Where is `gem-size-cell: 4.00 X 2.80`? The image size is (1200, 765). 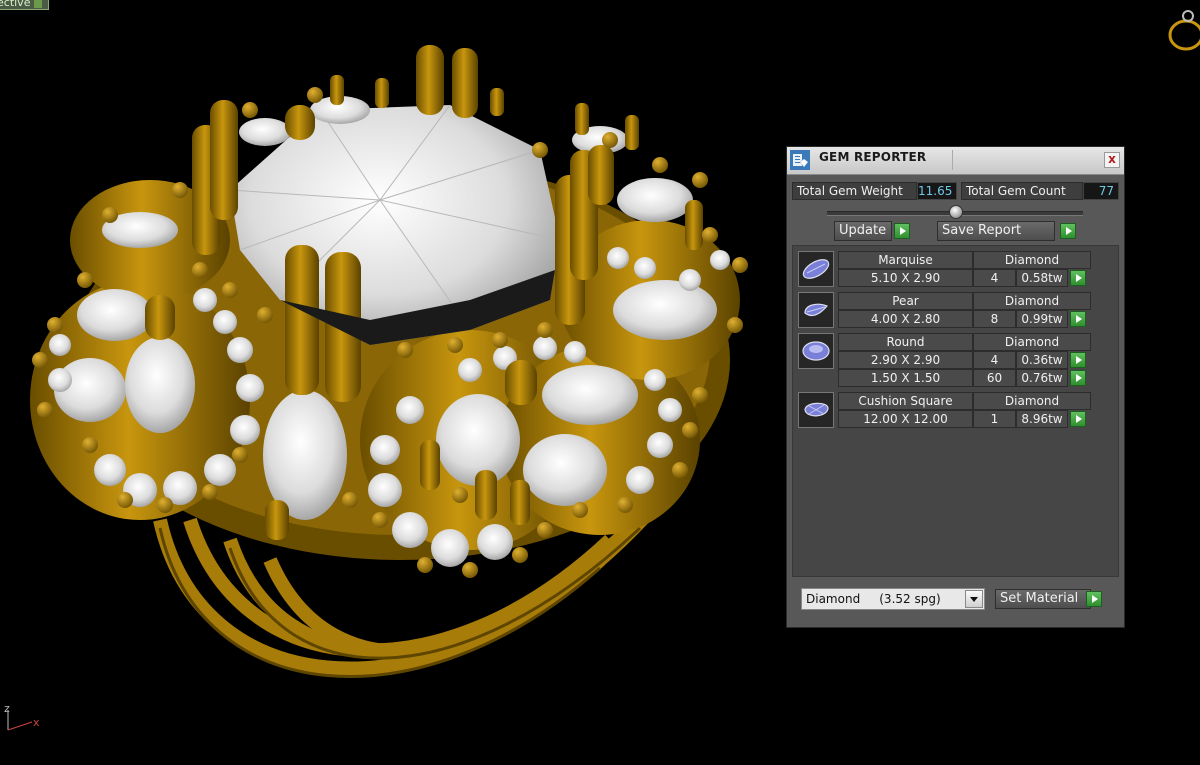
gem-size-cell: 4.00 X 2.80 is located at coordinates (905, 319).